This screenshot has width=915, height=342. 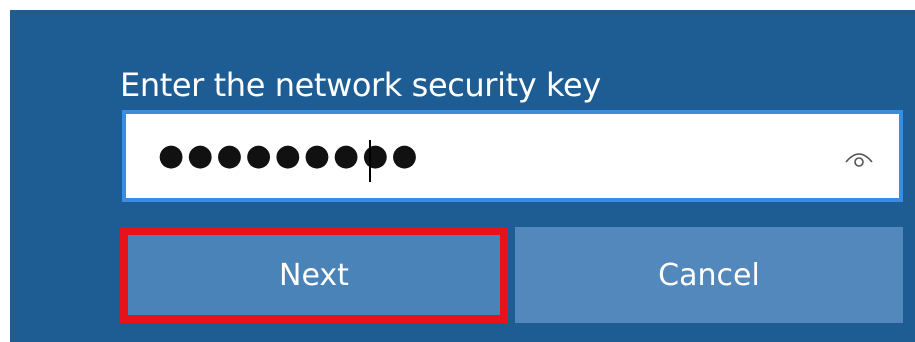 What do you see at coordinates (709, 275) in the screenshot?
I see `cancel-button: Cancel` at bounding box center [709, 275].